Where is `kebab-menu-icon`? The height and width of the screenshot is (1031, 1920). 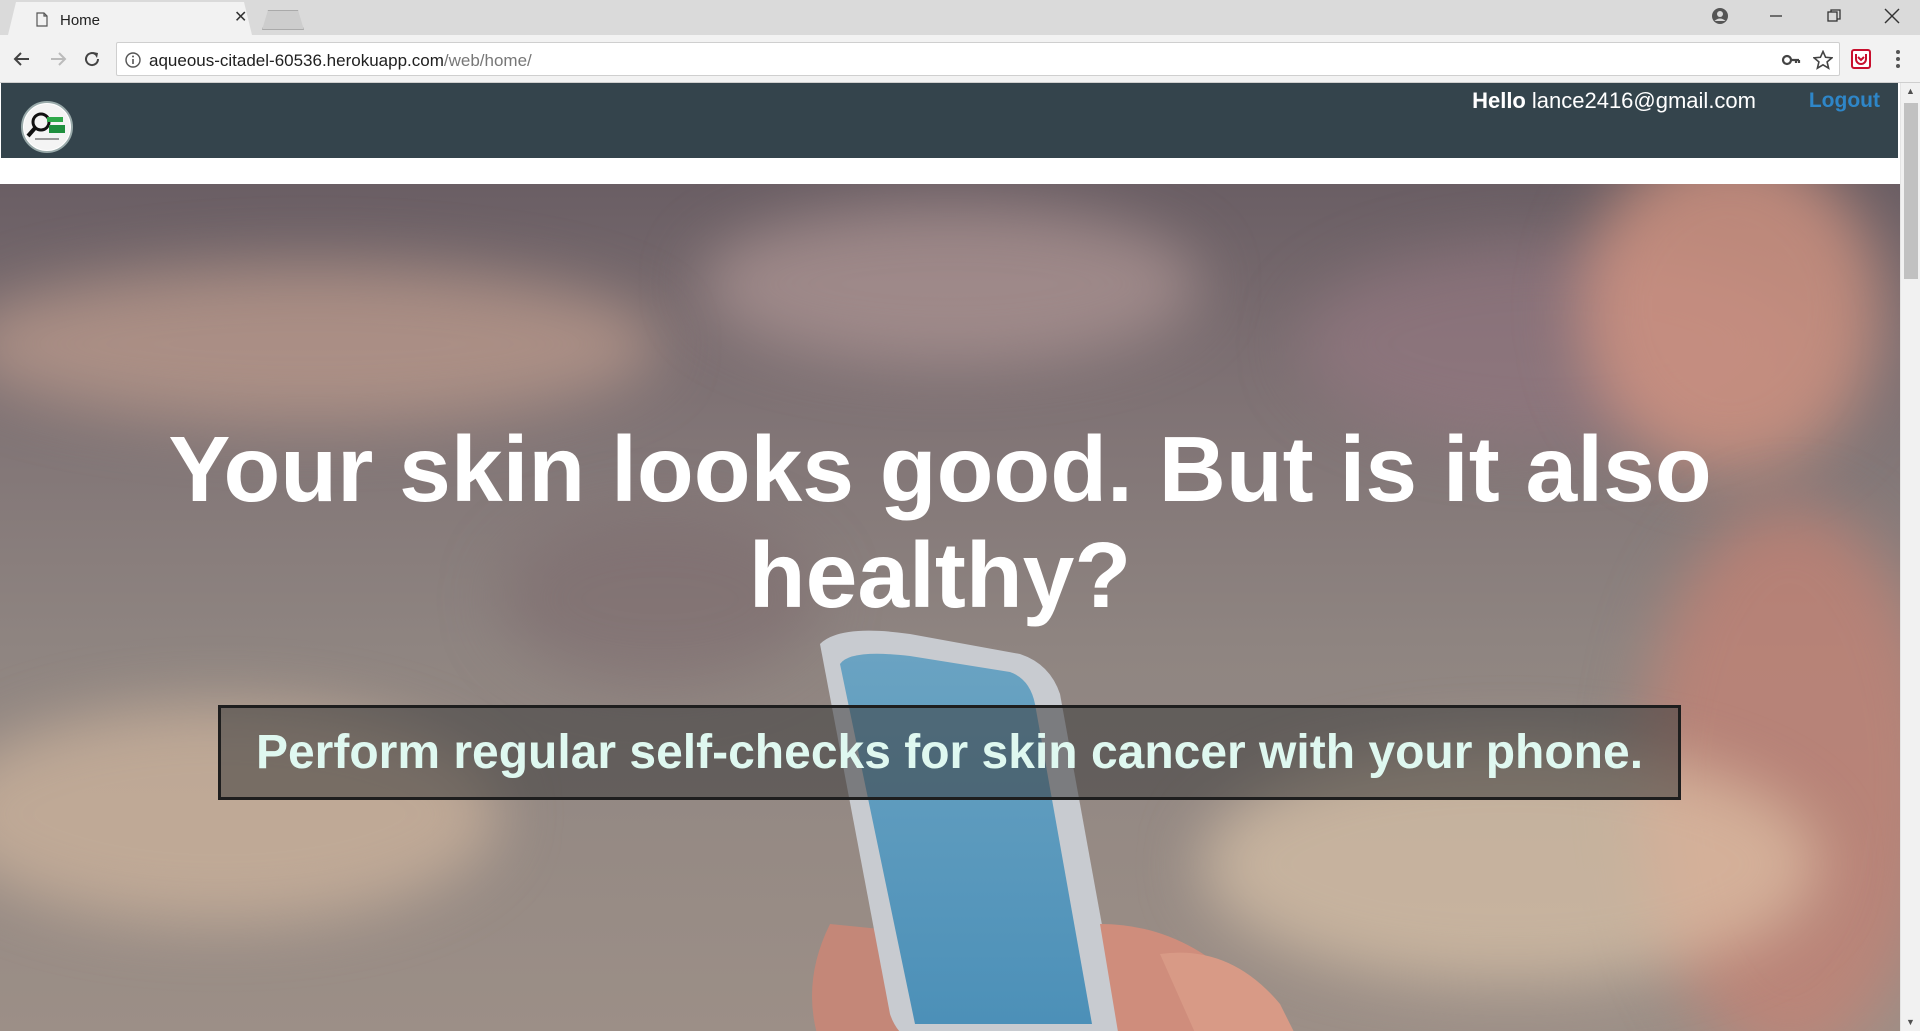 kebab-menu-icon is located at coordinates (1898, 59).